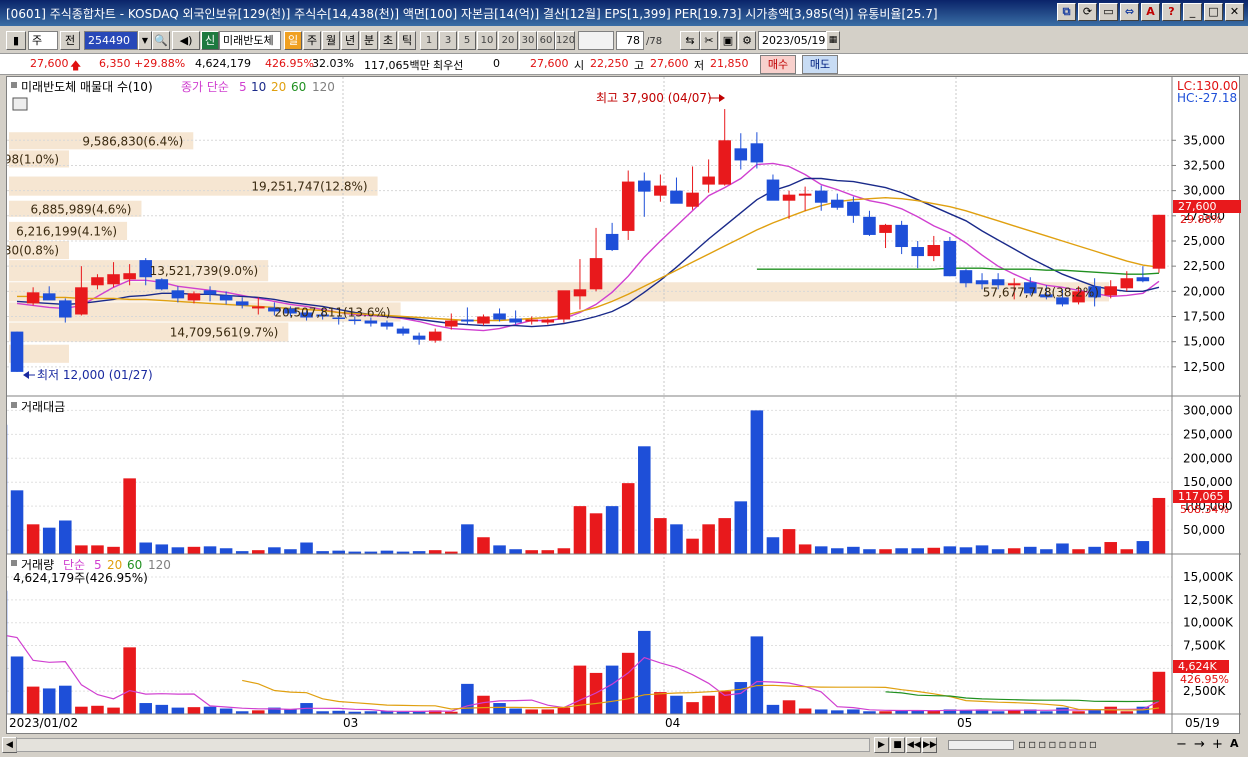 The image size is (1248, 757). What do you see at coordinates (429, 40) in the screenshot?
I see `interval-1: 1` at bounding box center [429, 40].